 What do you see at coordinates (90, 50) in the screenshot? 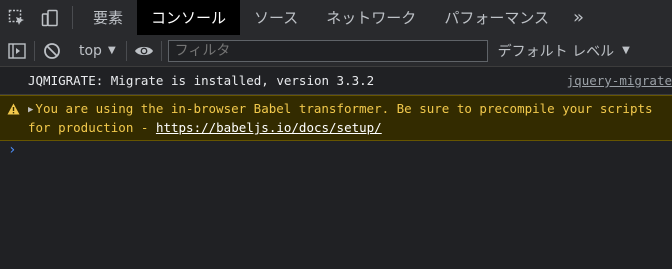
I see `context-label: top` at bounding box center [90, 50].